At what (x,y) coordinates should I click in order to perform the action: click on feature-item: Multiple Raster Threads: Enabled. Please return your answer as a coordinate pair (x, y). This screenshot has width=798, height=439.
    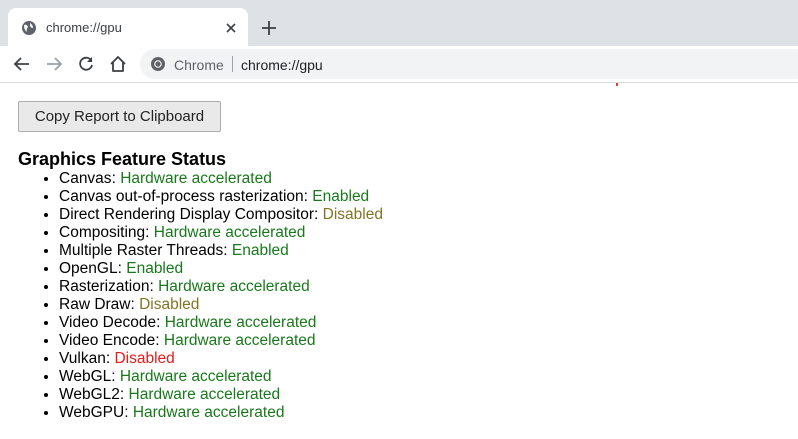
    Looking at the image, I should click on (221, 251).